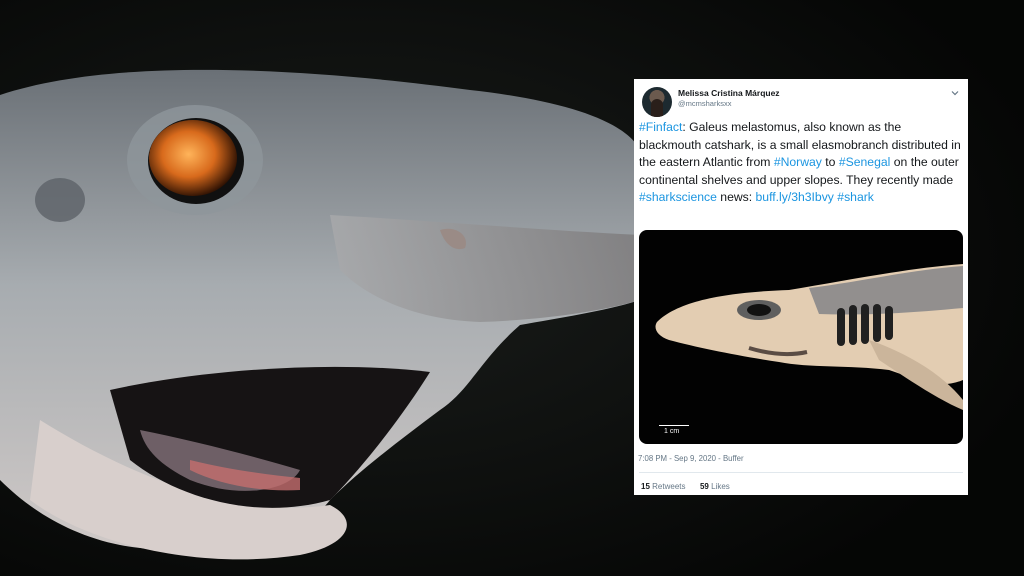 This screenshot has width=1024, height=576. I want to click on tweet-text-segment: news:, so click(736, 197).